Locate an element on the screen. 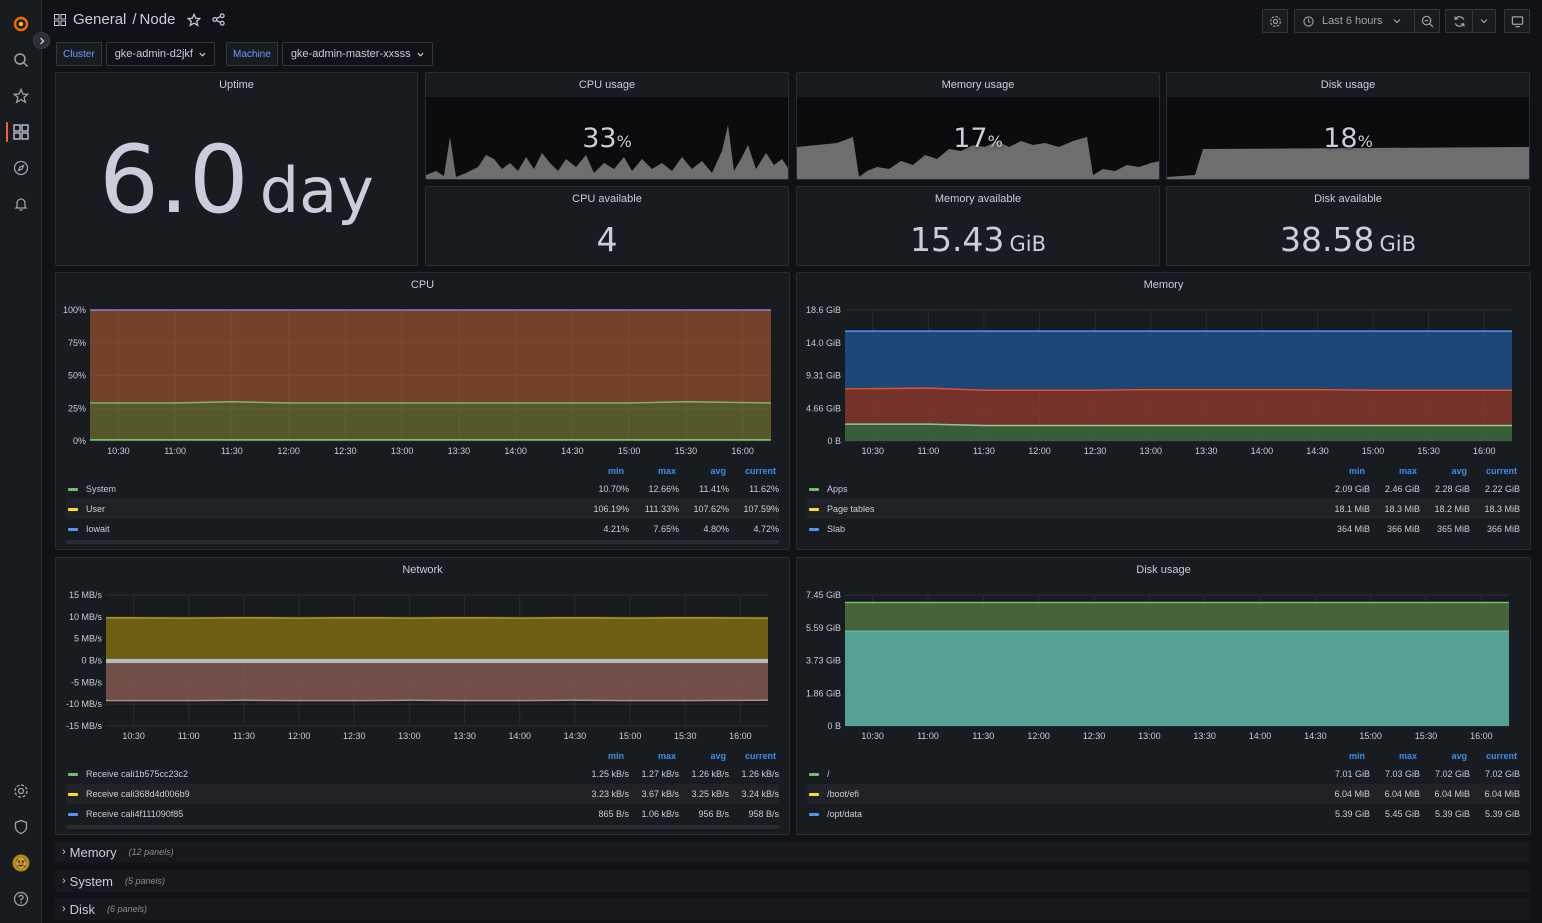 The width and height of the screenshot is (1542, 923). alerting-bell-icon is located at coordinates (21, 204).